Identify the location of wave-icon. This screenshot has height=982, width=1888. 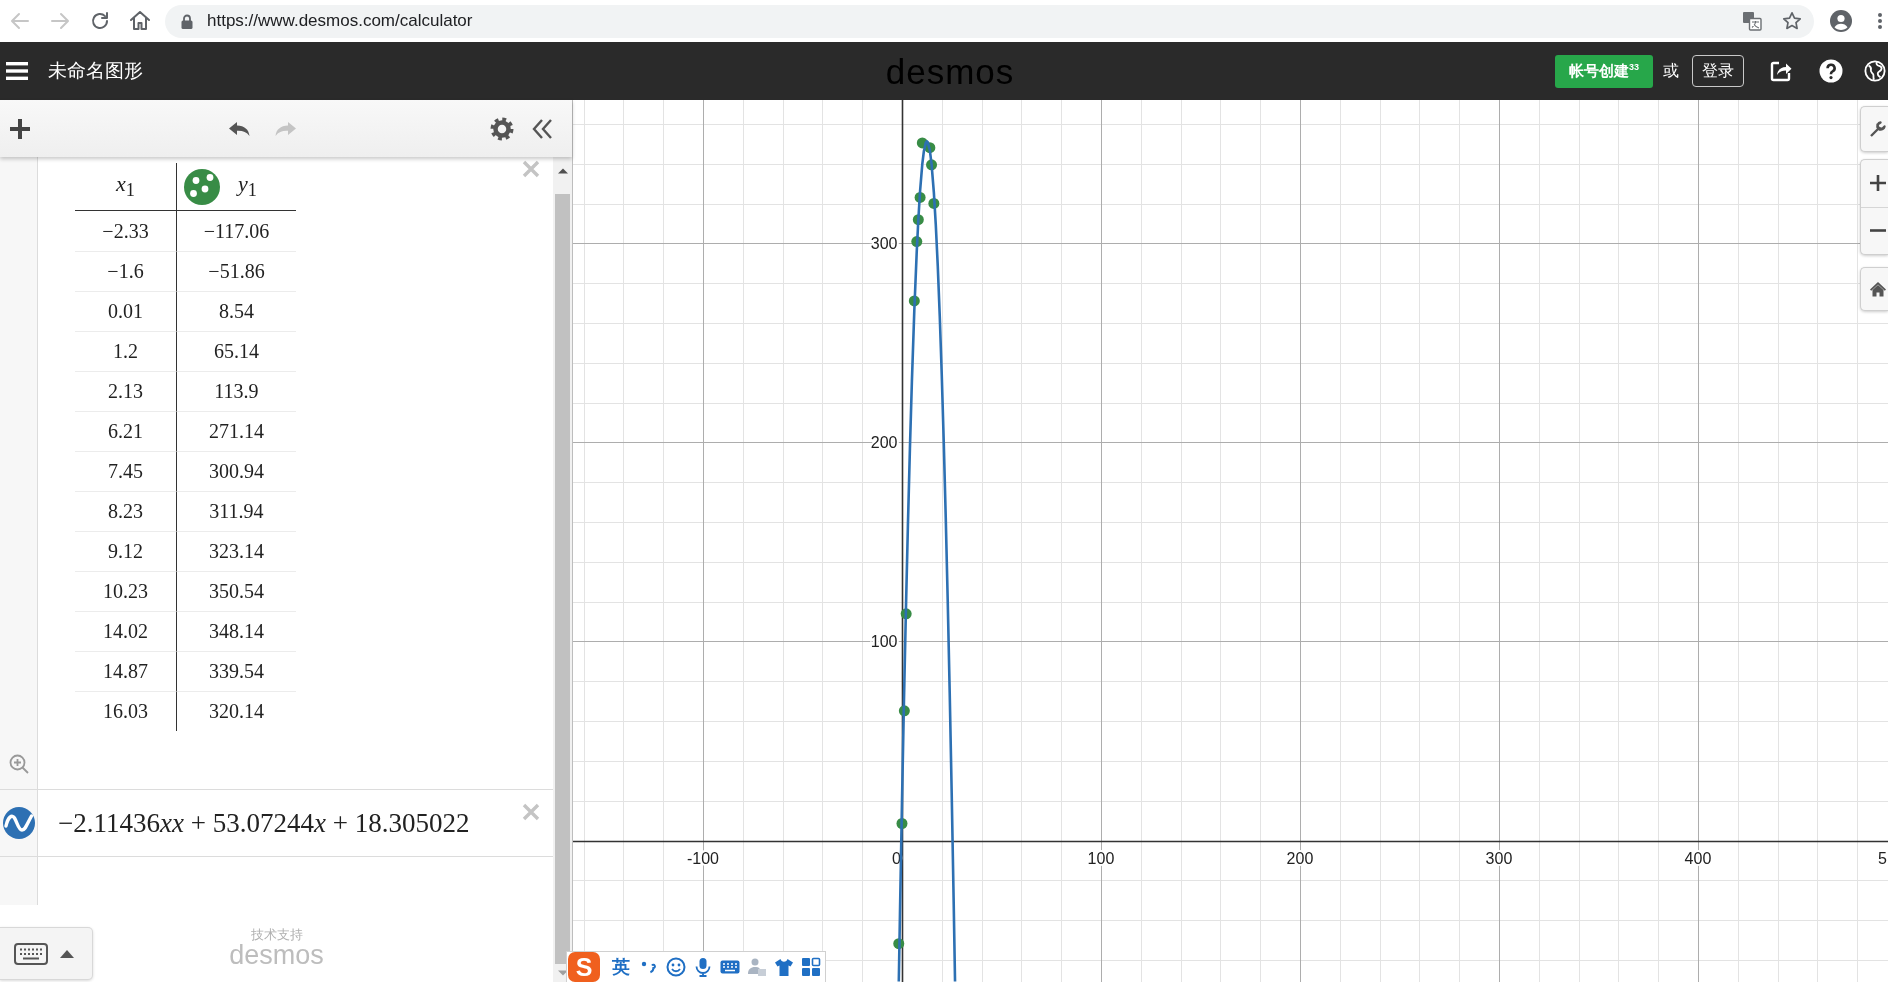
(18, 823).